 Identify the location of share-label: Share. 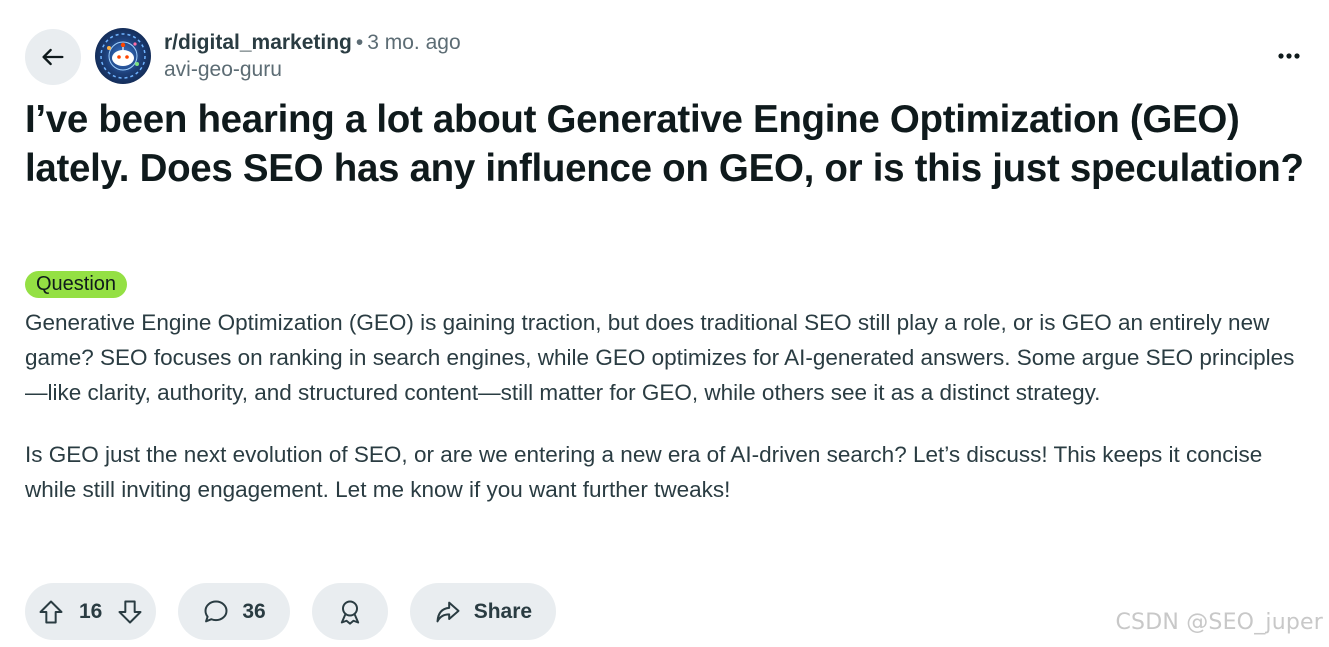
(503, 611).